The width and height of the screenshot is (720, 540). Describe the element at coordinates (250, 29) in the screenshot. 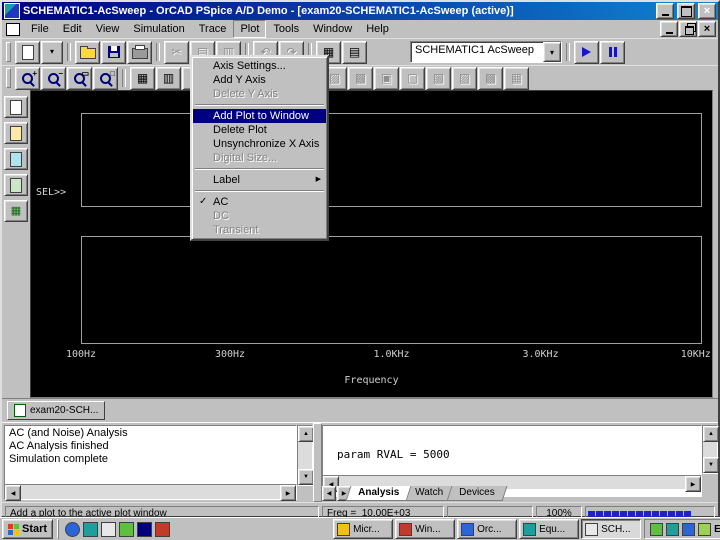

I see `menu-plot: Plot` at that location.